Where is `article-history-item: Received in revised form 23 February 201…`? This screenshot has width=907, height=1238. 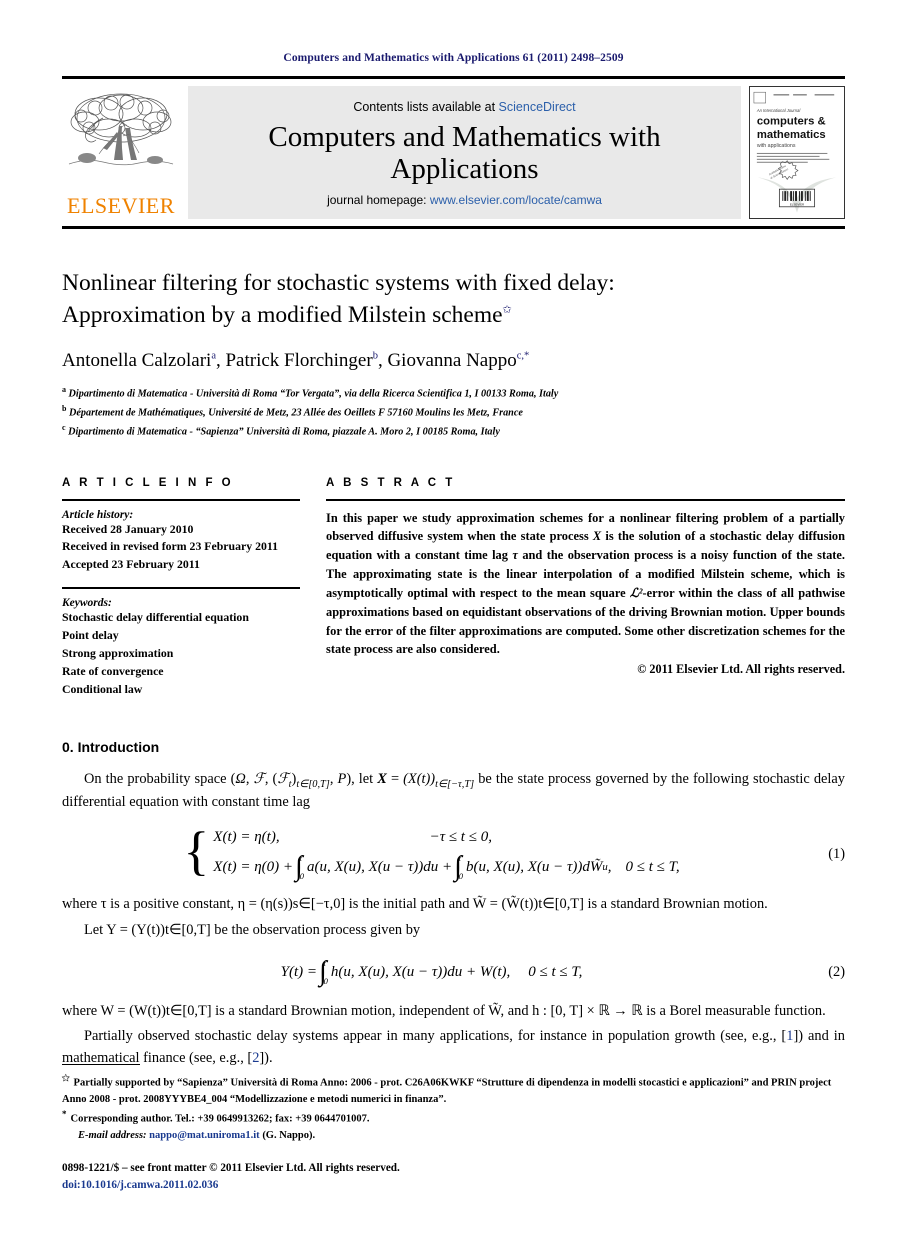
article-history-item: Received in revised form 23 February 201… is located at coordinates (170, 546).